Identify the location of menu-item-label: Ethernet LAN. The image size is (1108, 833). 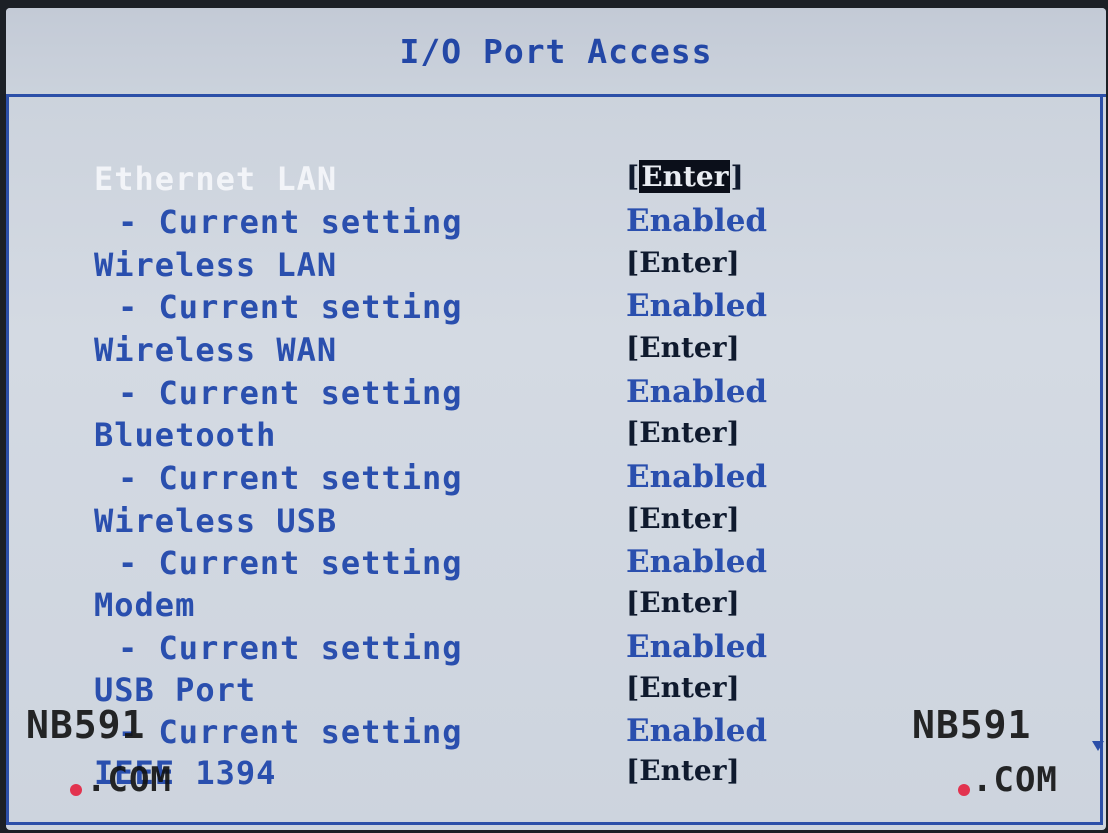
(216, 179).